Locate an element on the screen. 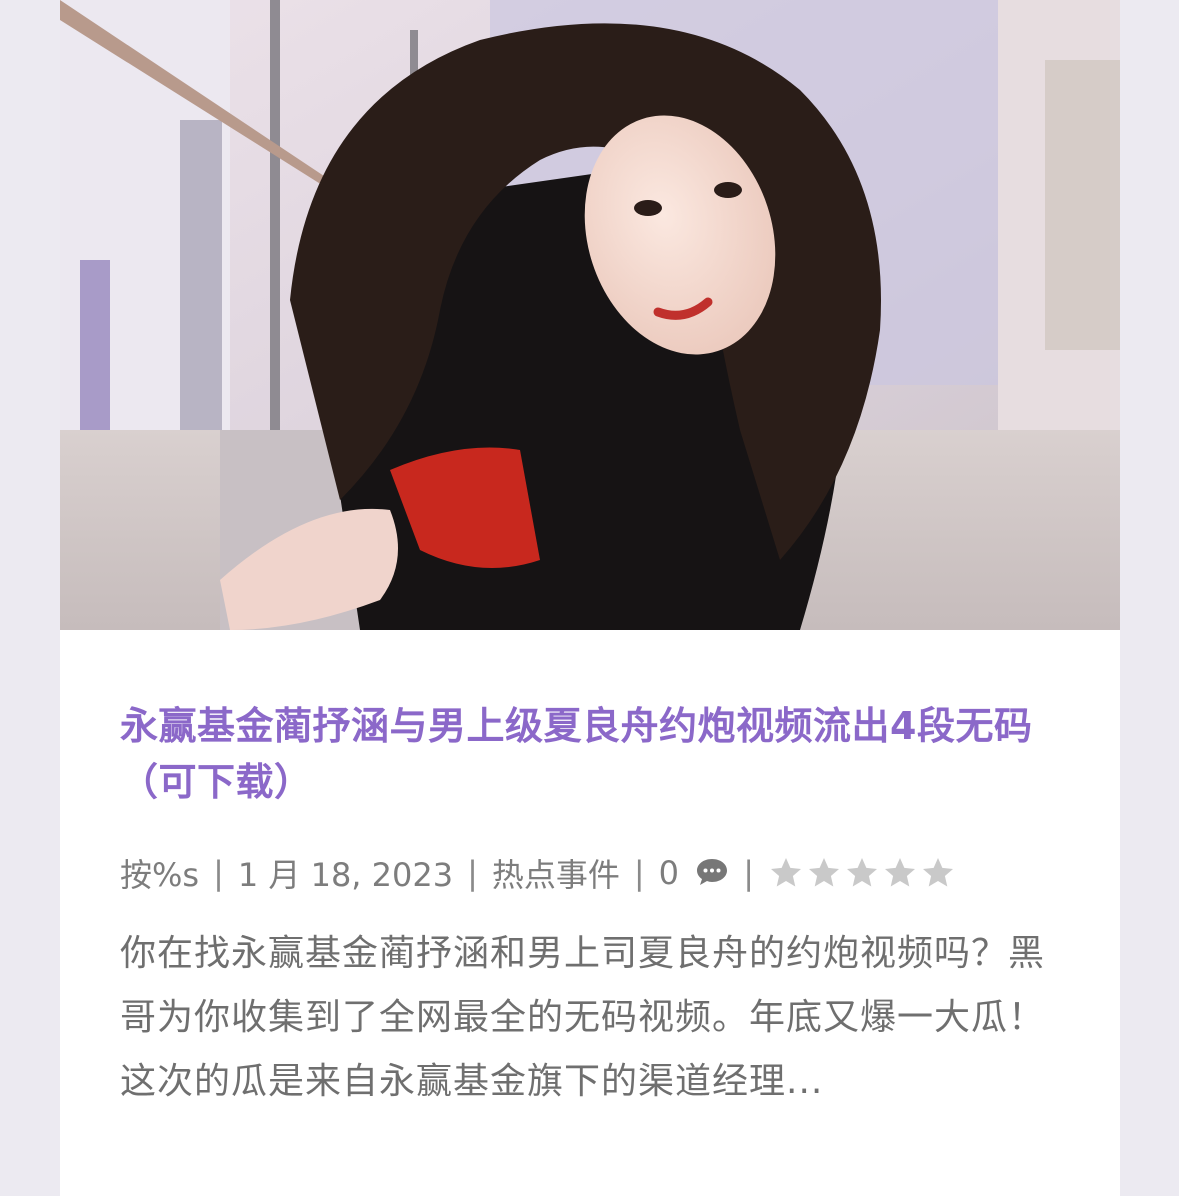  post-date: 1 月 18, 2023 is located at coordinates (345, 875).